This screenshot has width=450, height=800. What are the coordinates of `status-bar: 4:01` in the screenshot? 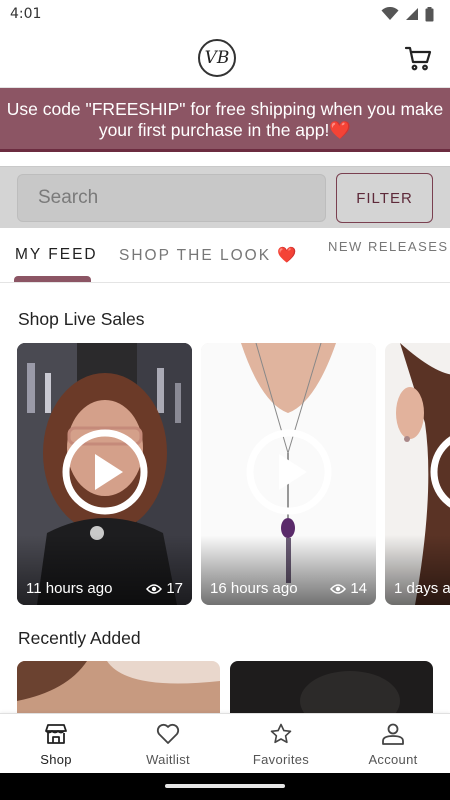 It's located at (225, 14).